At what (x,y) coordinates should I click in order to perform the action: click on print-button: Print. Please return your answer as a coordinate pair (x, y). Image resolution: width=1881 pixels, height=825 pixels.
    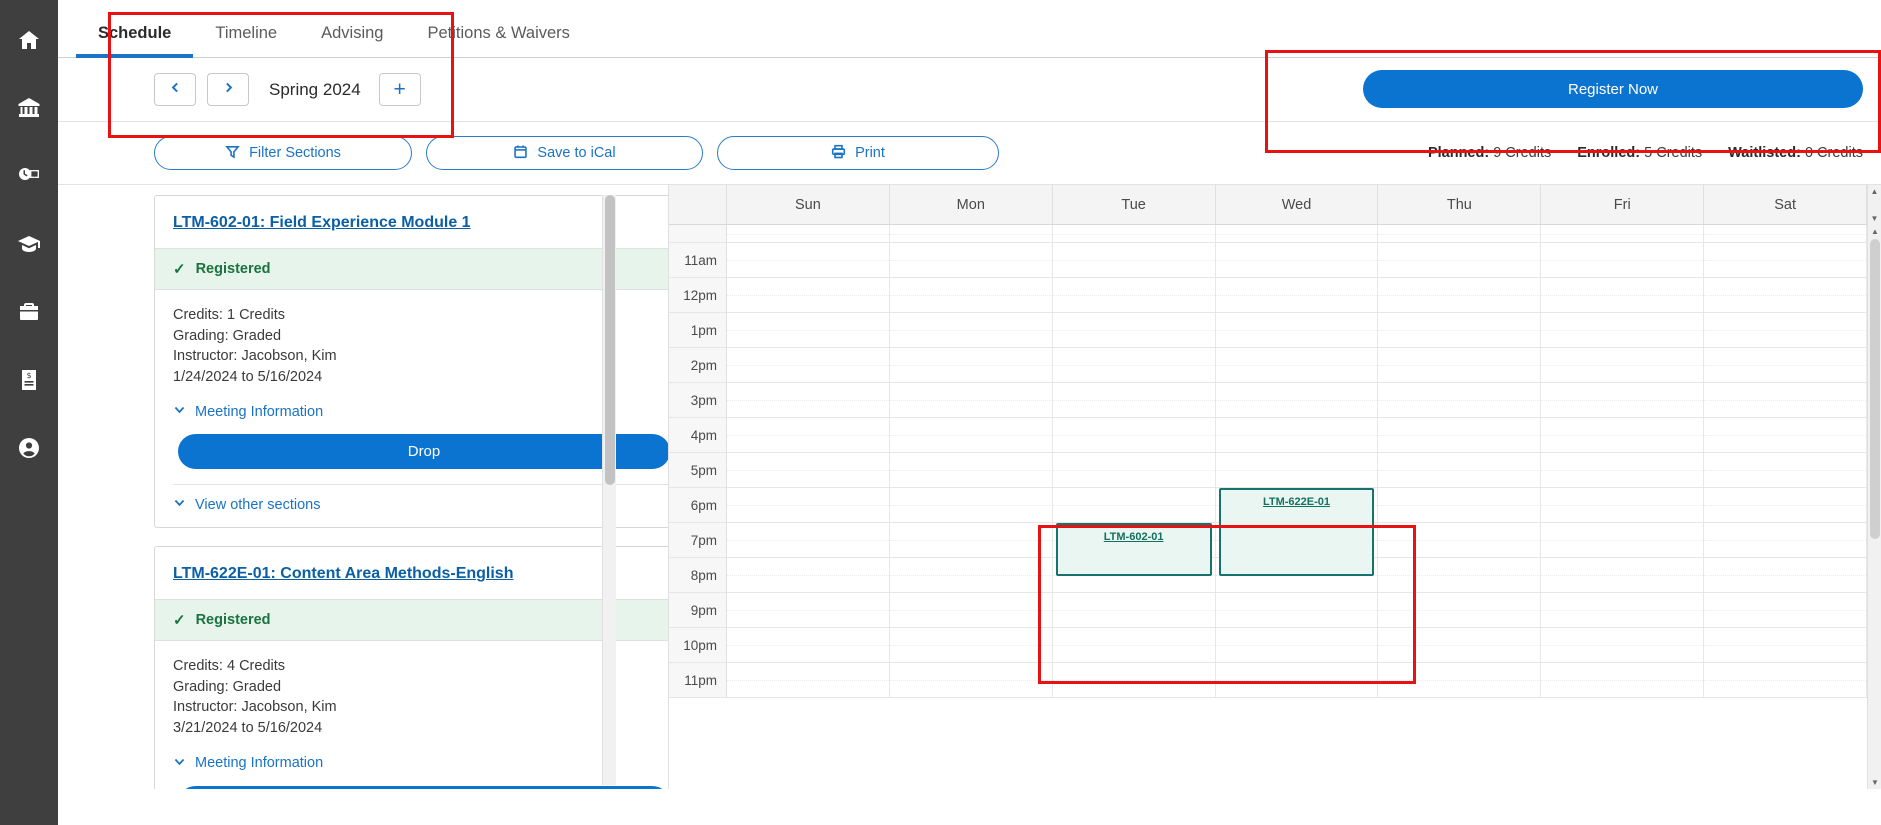
    Looking at the image, I should click on (858, 153).